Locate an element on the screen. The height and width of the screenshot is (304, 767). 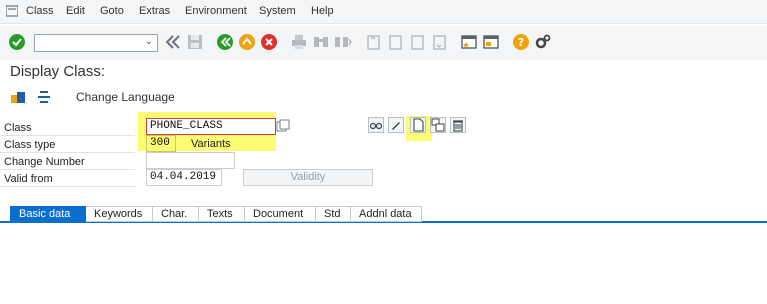
class-input: PHONE_CLASS is located at coordinates (211, 126).